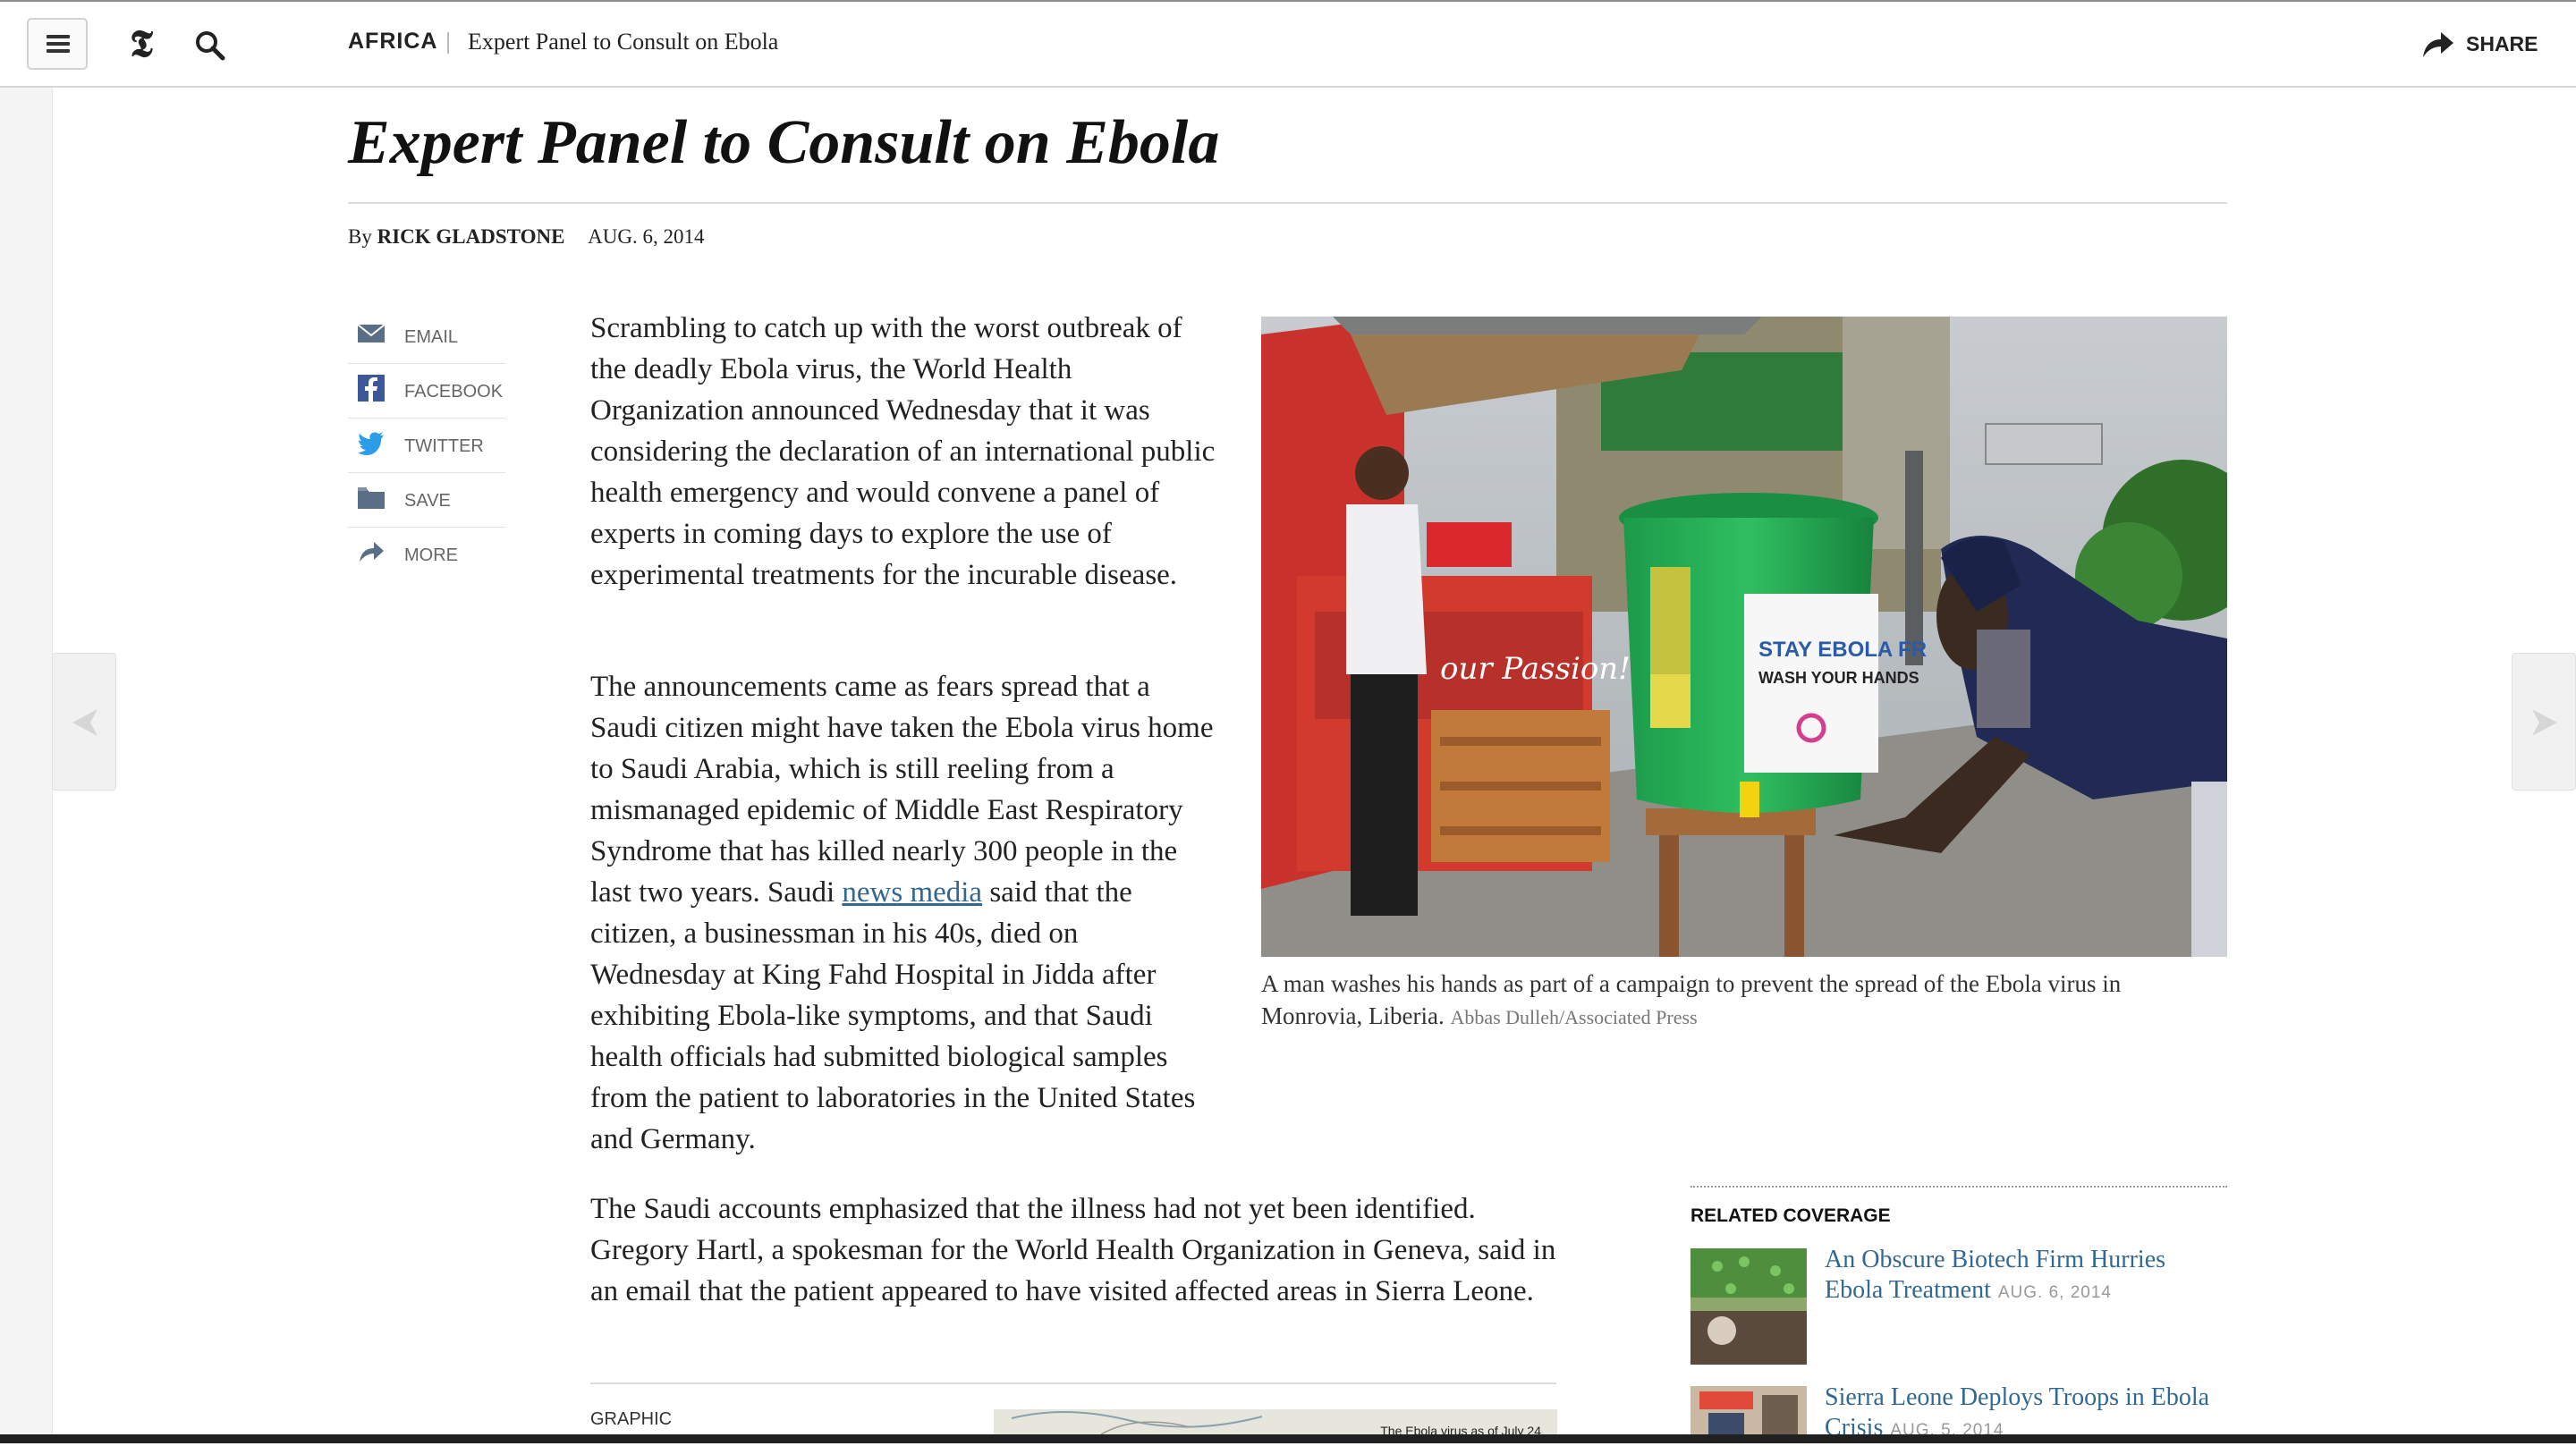 Image resolution: width=2576 pixels, height=1446 pixels. I want to click on breadcrumb-title: Expert Panel to Consult on Ebola, so click(623, 42).